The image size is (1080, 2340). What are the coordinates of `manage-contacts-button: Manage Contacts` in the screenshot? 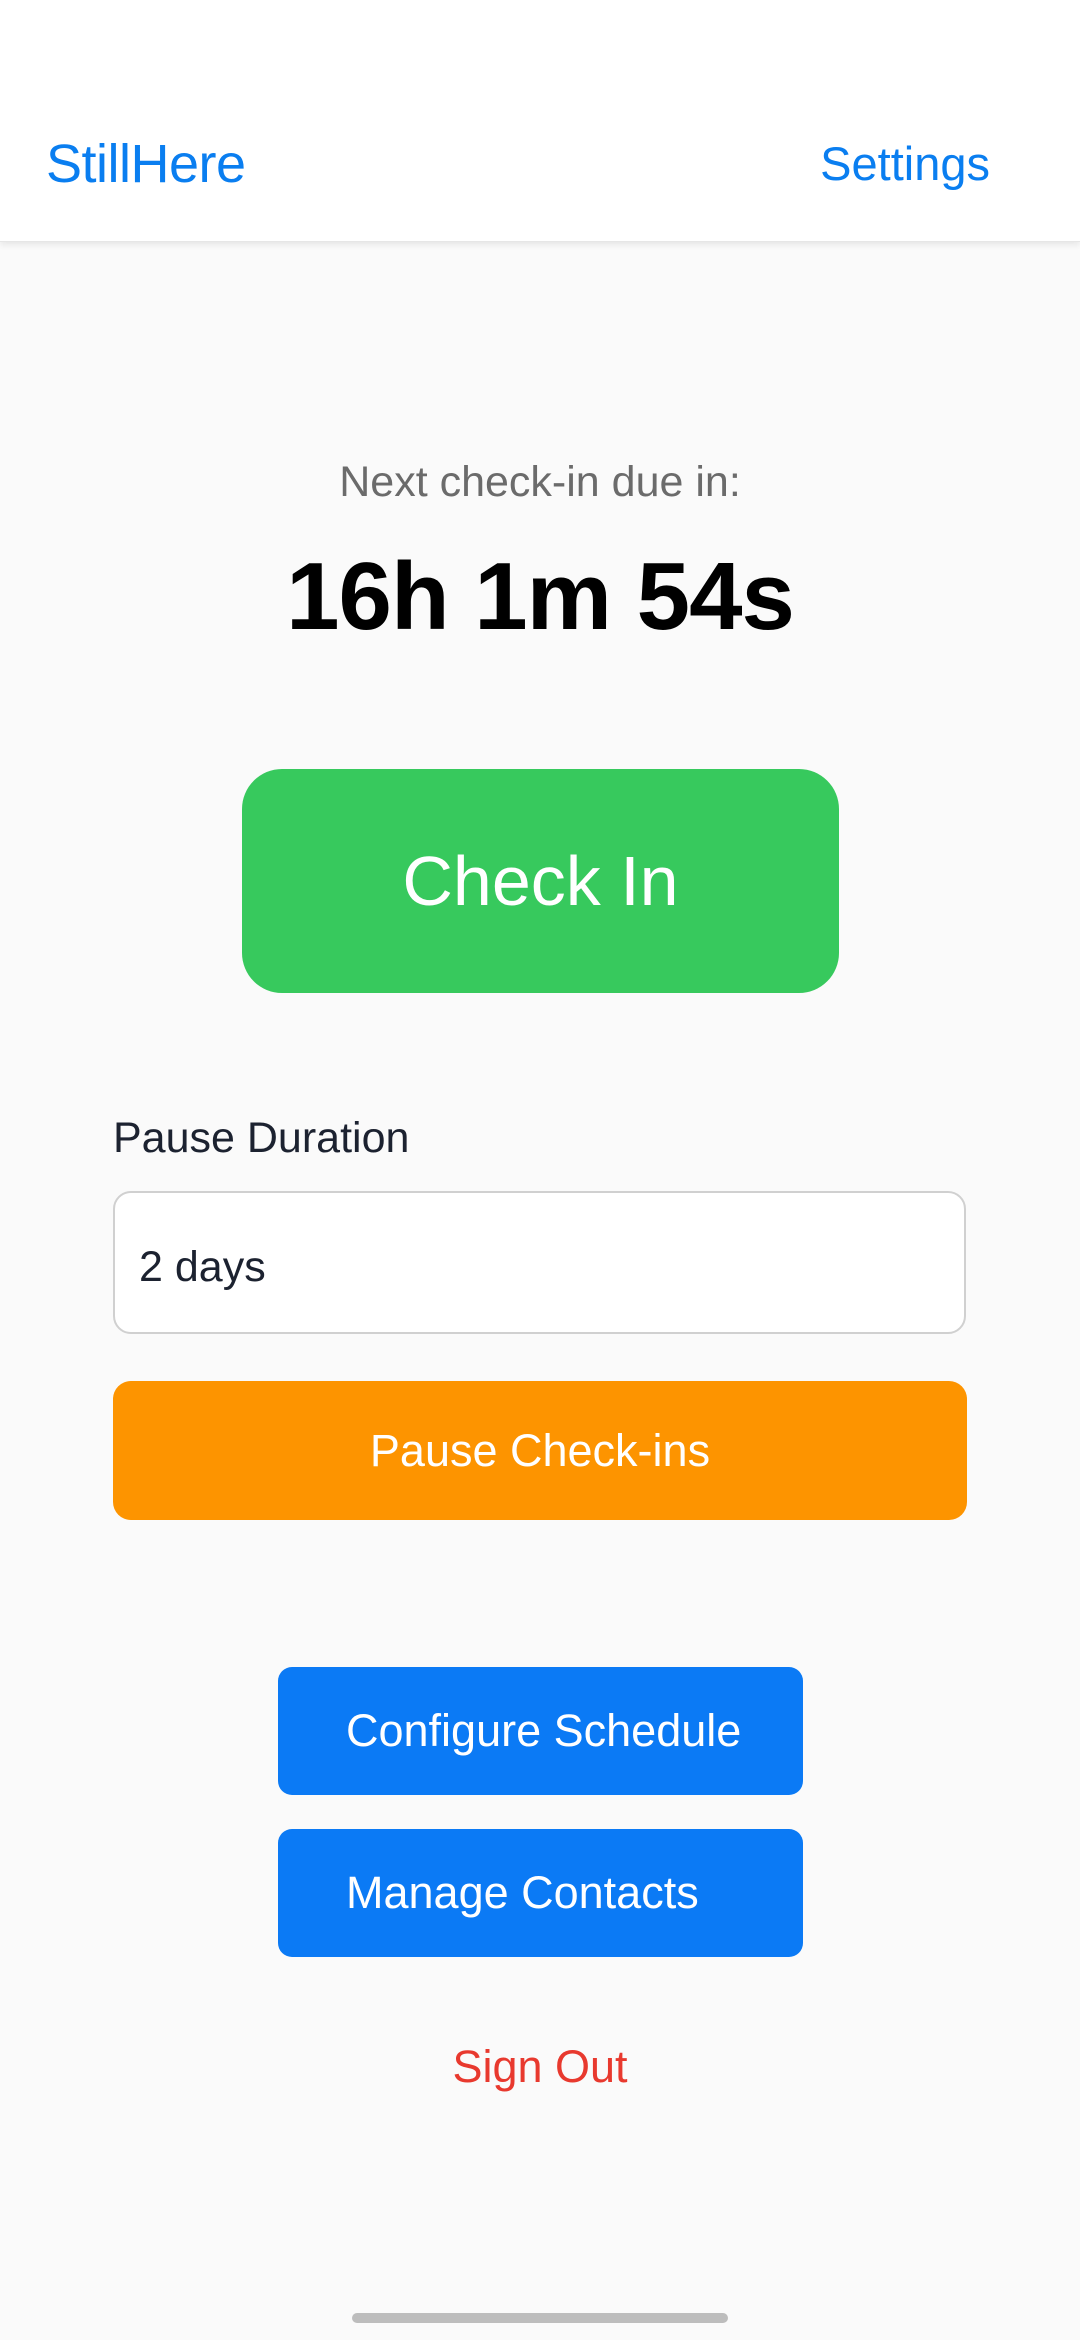 It's located at (540, 1893).